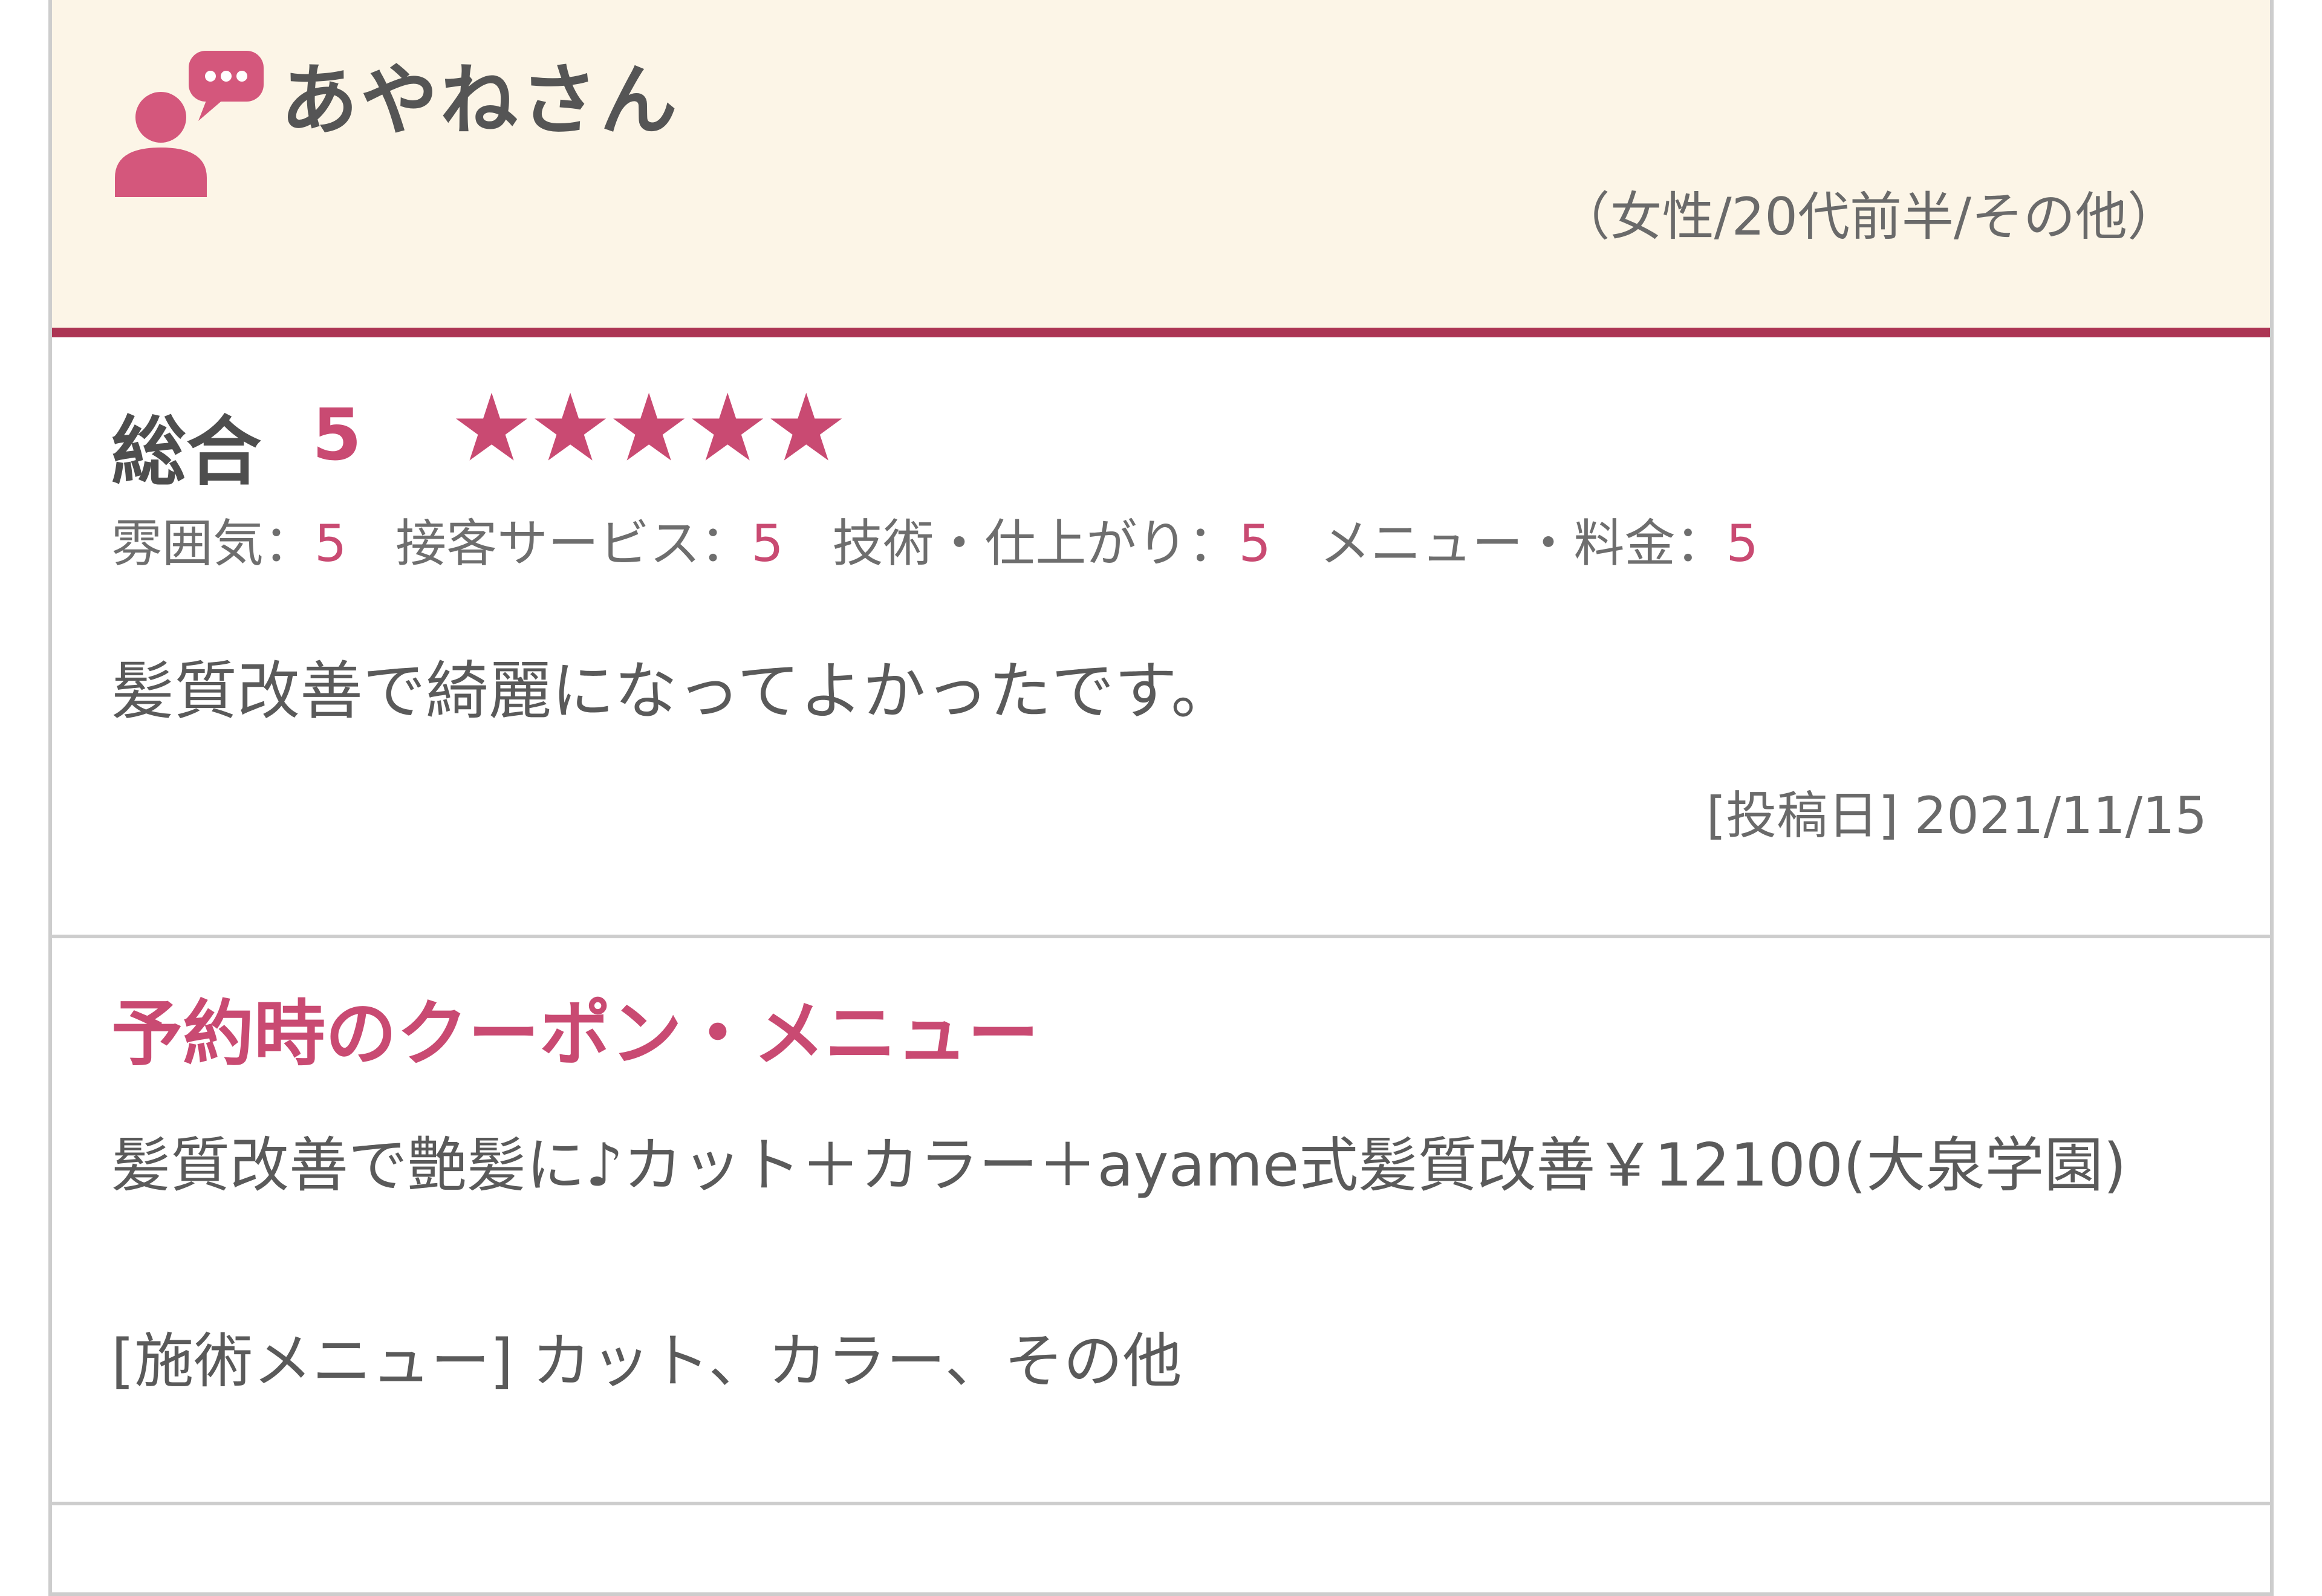  Describe the element at coordinates (573, 543) in the screenshot. I see `sub-rating-label: 接客サービス：` at that location.